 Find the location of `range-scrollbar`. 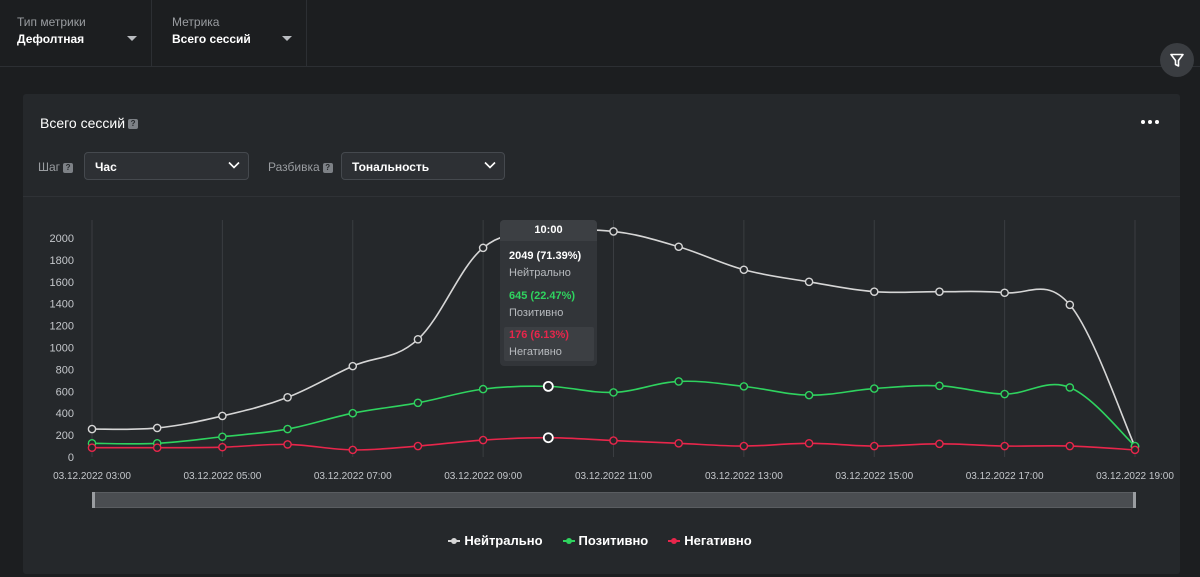

range-scrollbar is located at coordinates (614, 500).